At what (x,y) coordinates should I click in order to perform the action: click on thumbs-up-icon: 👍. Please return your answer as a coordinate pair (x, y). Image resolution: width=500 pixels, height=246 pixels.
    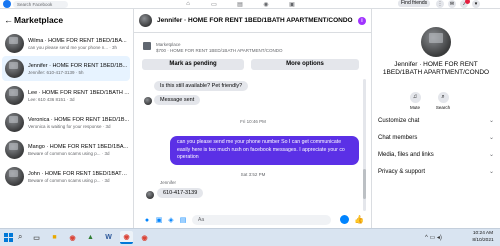
    Looking at the image, I should click on (359, 219).